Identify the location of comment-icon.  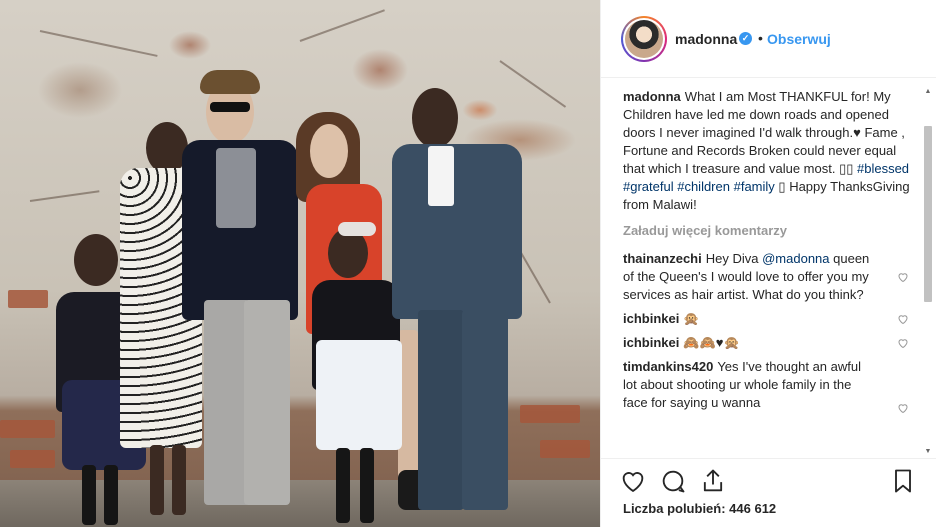
(673, 481).